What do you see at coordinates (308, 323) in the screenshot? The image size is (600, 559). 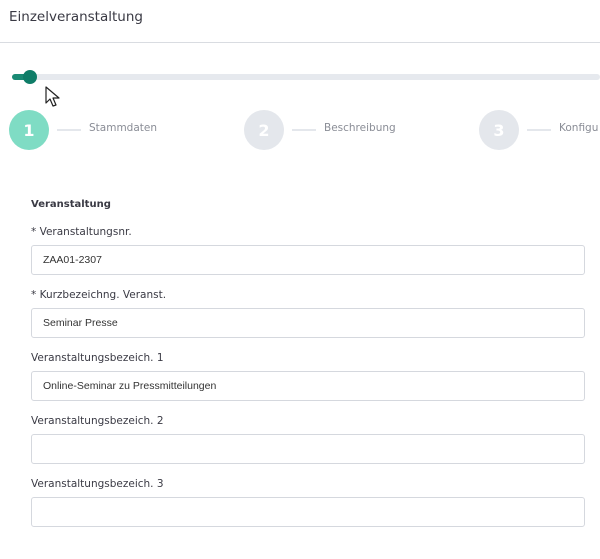 I see `kurzbezeichnung-input` at bounding box center [308, 323].